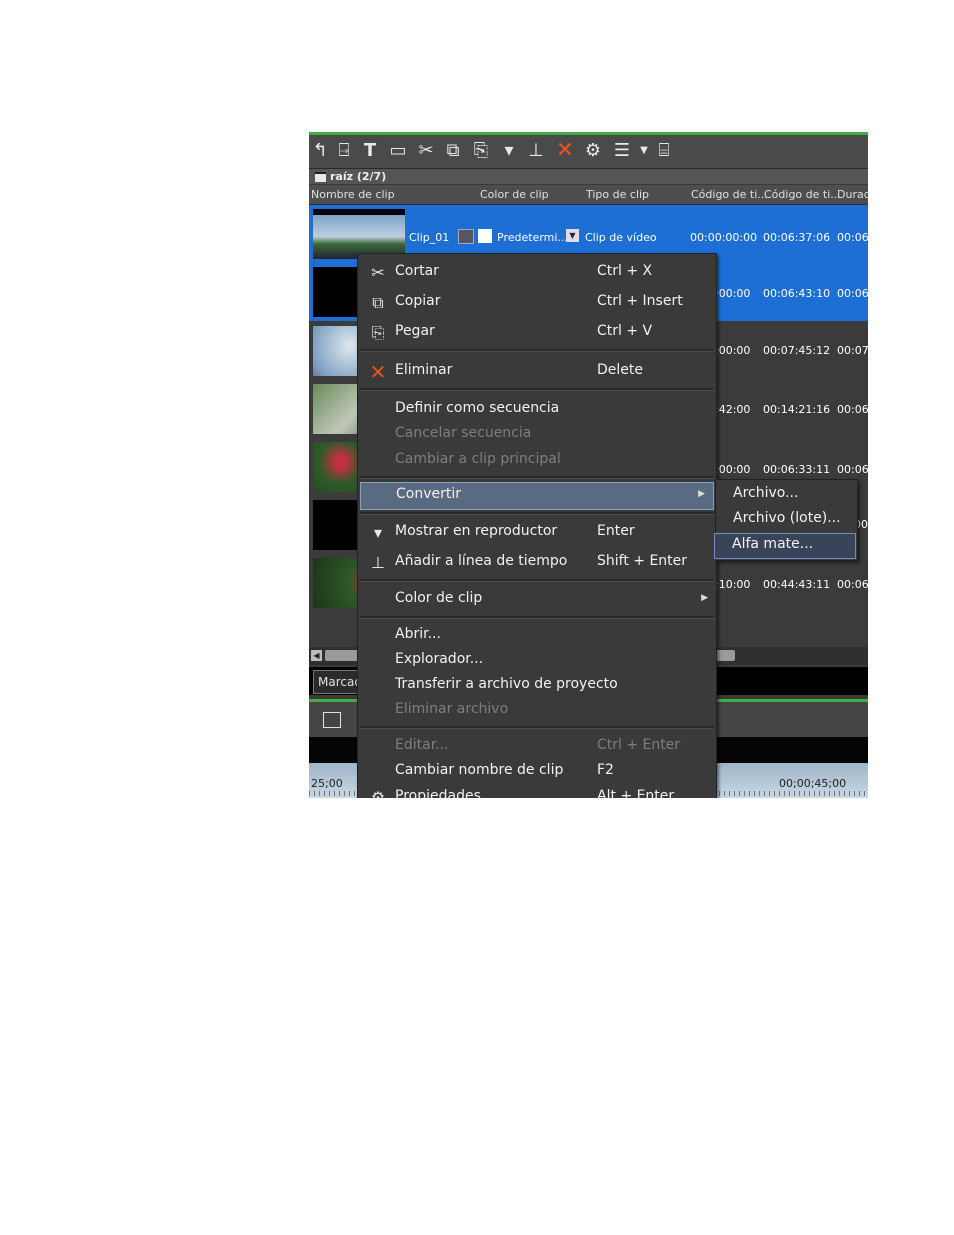 This screenshot has height=1235, width=954. What do you see at coordinates (476, 531) in the screenshot?
I see `menu-item-label: Mostrar en reproductor` at bounding box center [476, 531].